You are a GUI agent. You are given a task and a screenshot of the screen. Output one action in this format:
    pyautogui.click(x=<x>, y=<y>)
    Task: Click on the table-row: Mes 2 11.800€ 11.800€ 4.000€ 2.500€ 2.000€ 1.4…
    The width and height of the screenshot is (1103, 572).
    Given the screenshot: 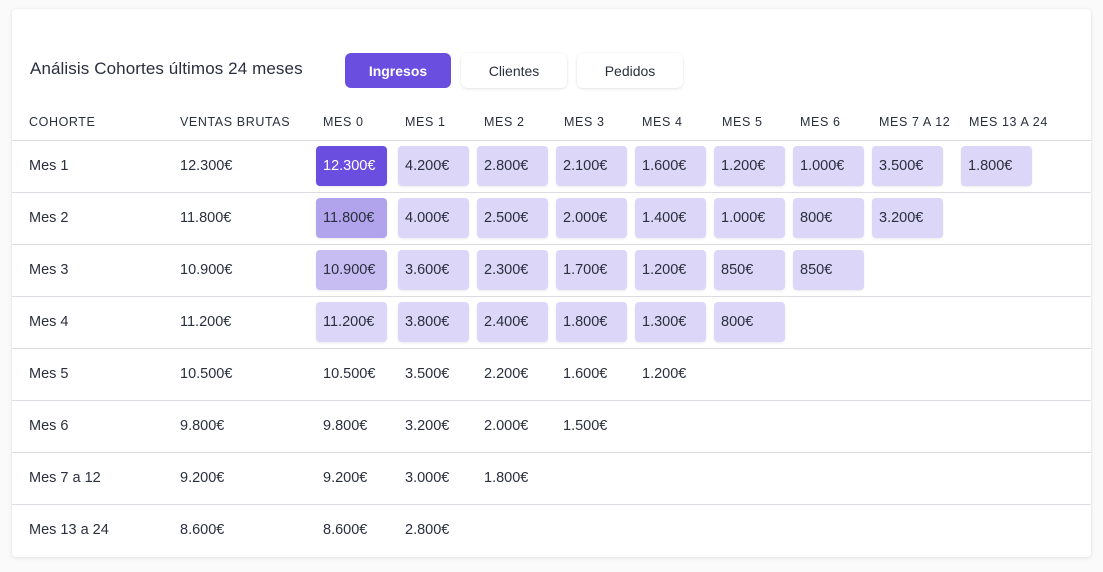 What is the action you would take?
    pyautogui.click(x=551, y=218)
    